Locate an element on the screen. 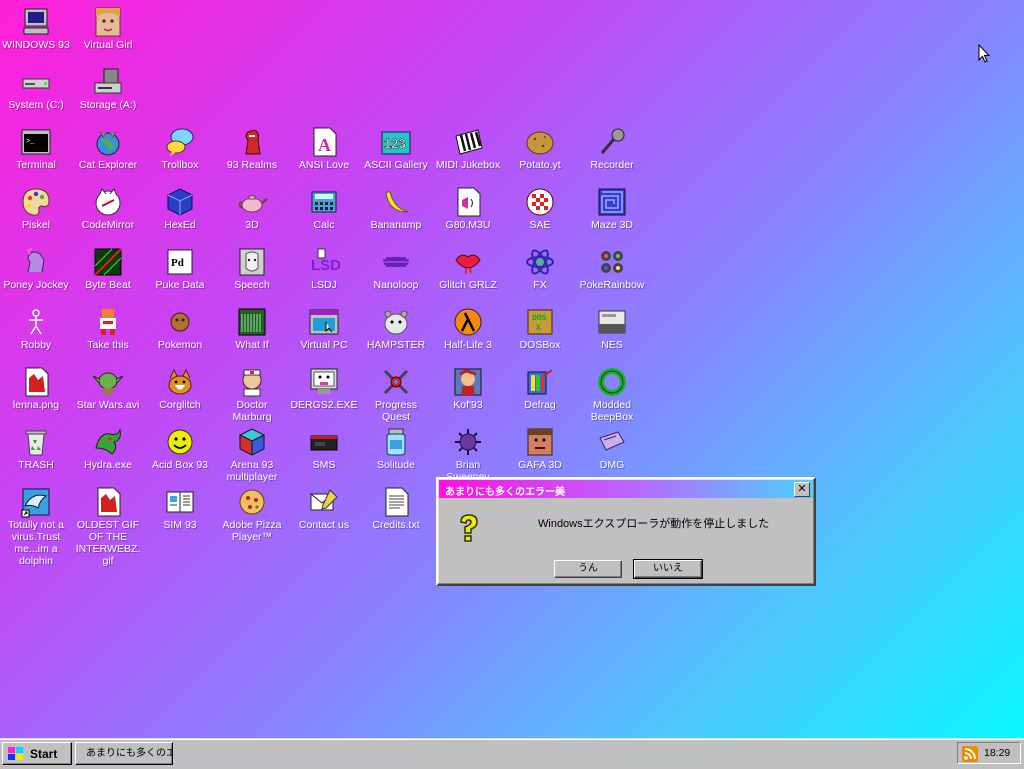  desktop-icon-hydra-exe: Hydra.exe is located at coordinates (108, 453).